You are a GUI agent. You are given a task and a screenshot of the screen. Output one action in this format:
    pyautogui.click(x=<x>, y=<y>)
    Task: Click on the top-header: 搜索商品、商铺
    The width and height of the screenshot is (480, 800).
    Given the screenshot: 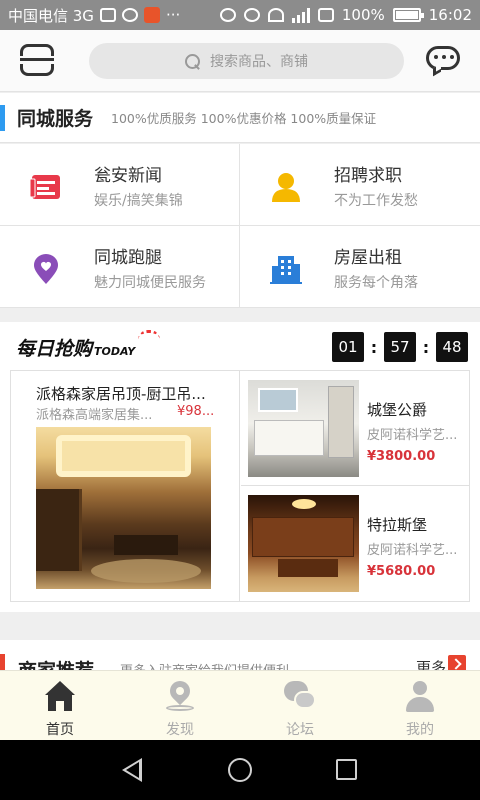 What is the action you would take?
    pyautogui.click(x=240, y=61)
    